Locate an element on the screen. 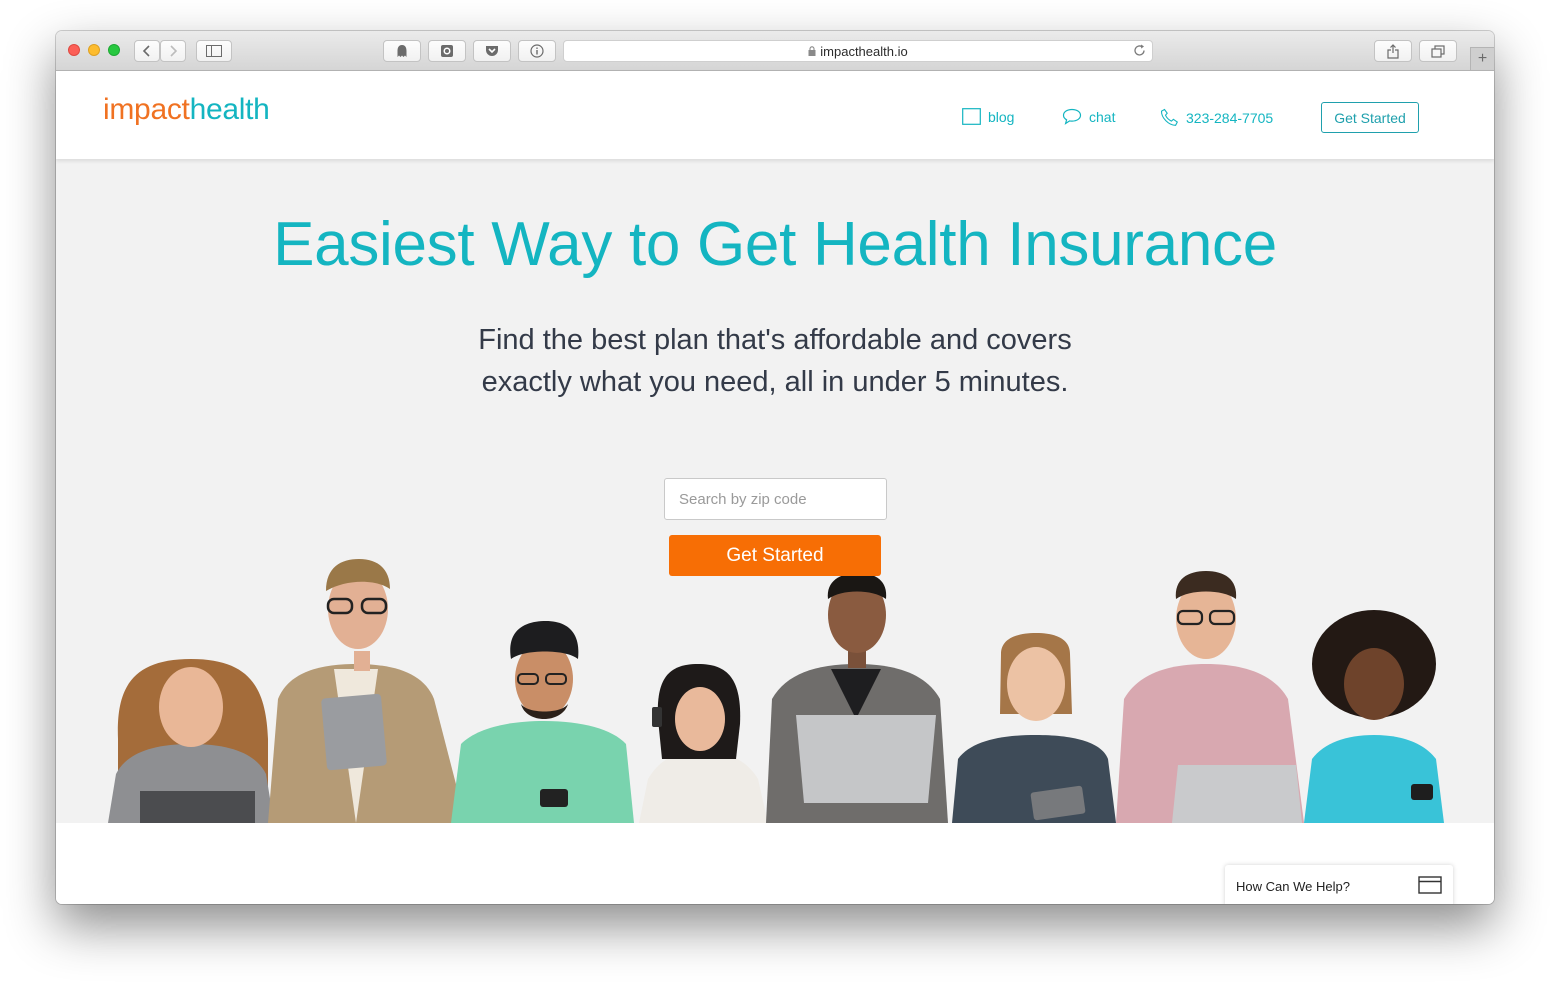 Image resolution: width=1550 pixels, height=985 pixels. minimize-window-button is located at coordinates (94, 50).